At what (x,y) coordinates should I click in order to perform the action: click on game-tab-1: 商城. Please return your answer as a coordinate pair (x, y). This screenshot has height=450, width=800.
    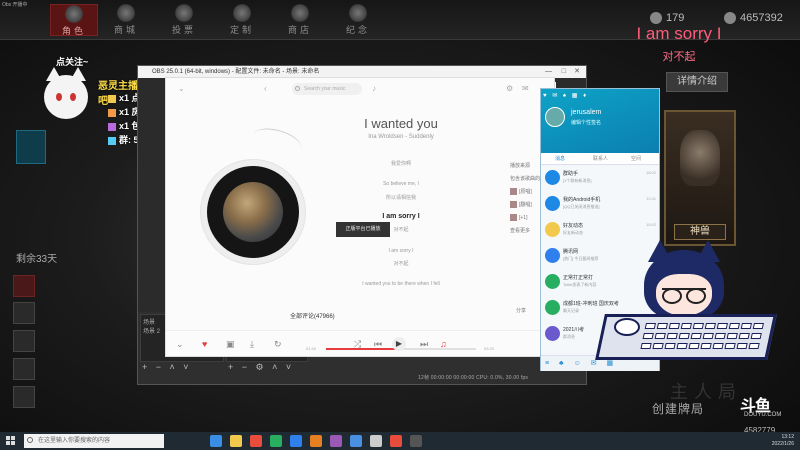
    Looking at the image, I should click on (126, 20).